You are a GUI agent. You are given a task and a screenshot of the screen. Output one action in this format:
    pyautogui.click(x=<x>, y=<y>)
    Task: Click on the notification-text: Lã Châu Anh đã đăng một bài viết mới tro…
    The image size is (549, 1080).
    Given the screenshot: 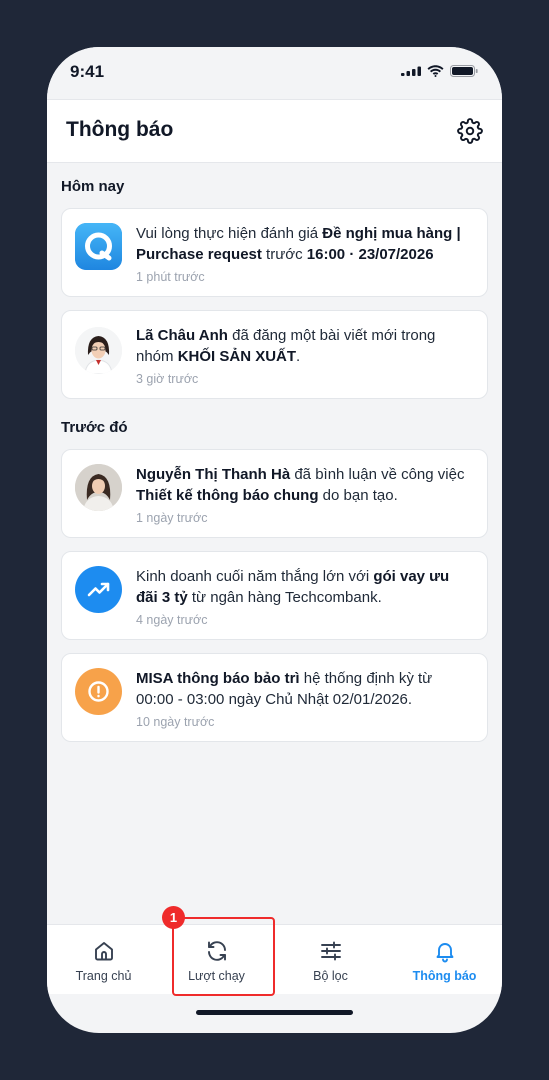 What is the action you would take?
    pyautogui.click(x=304, y=346)
    